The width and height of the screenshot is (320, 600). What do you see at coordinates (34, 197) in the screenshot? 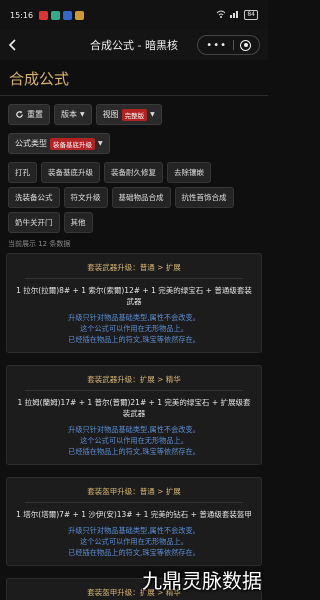
I see `chip-reroll: 洗装备公式` at bounding box center [34, 197].